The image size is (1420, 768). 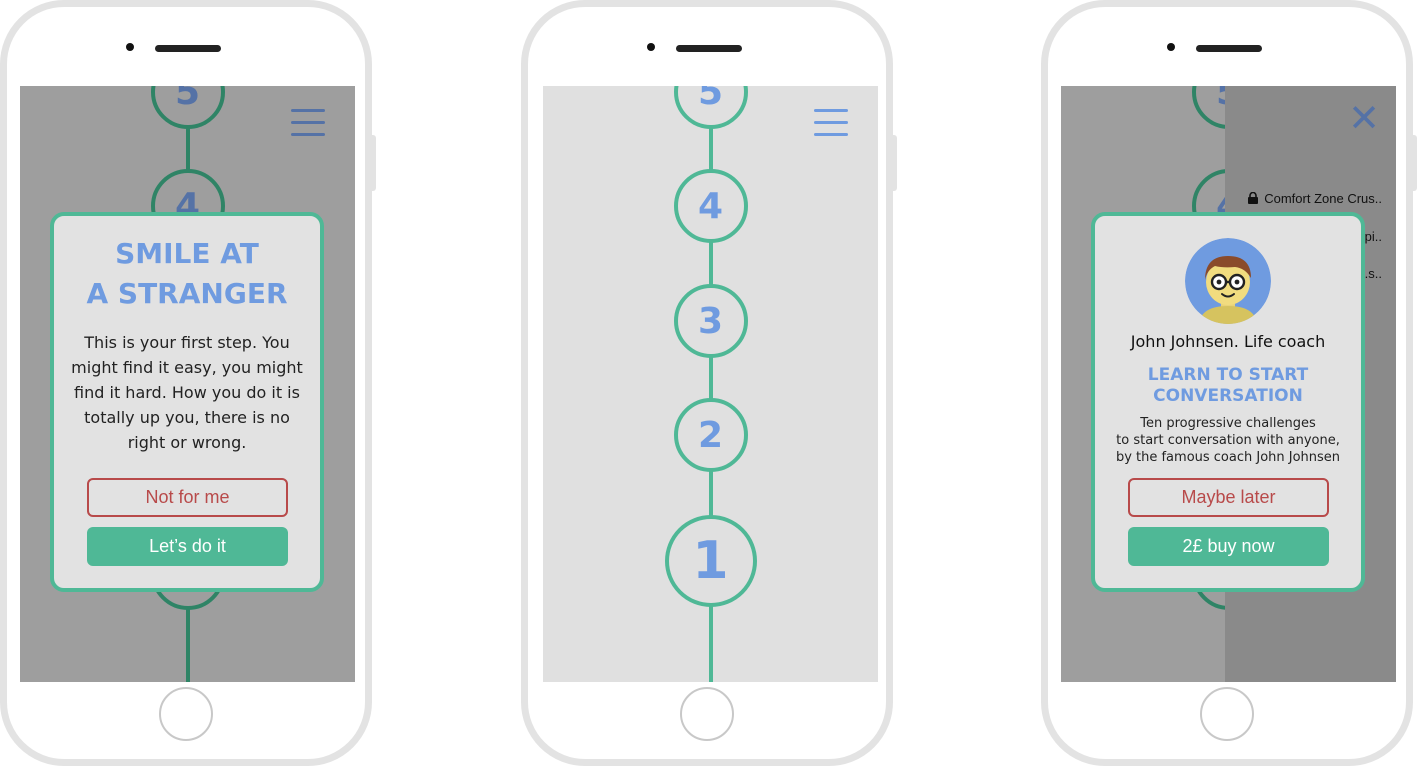 I want to click on modal-title-line-1: SMILE AT, so click(x=187, y=253).